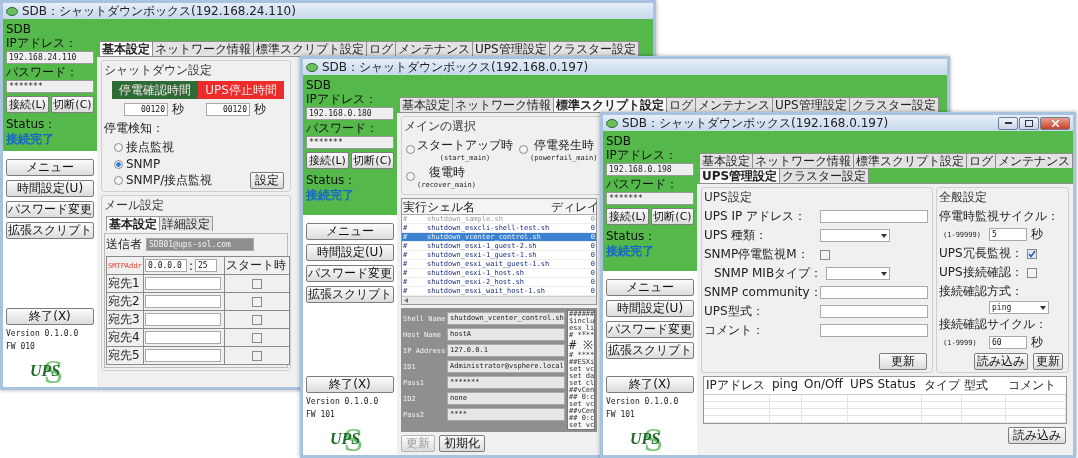 The height and width of the screenshot is (458, 1078). What do you see at coordinates (981, 253) in the screenshot?
I see `field-label: UPS冗長監視：` at bounding box center [981, 253].